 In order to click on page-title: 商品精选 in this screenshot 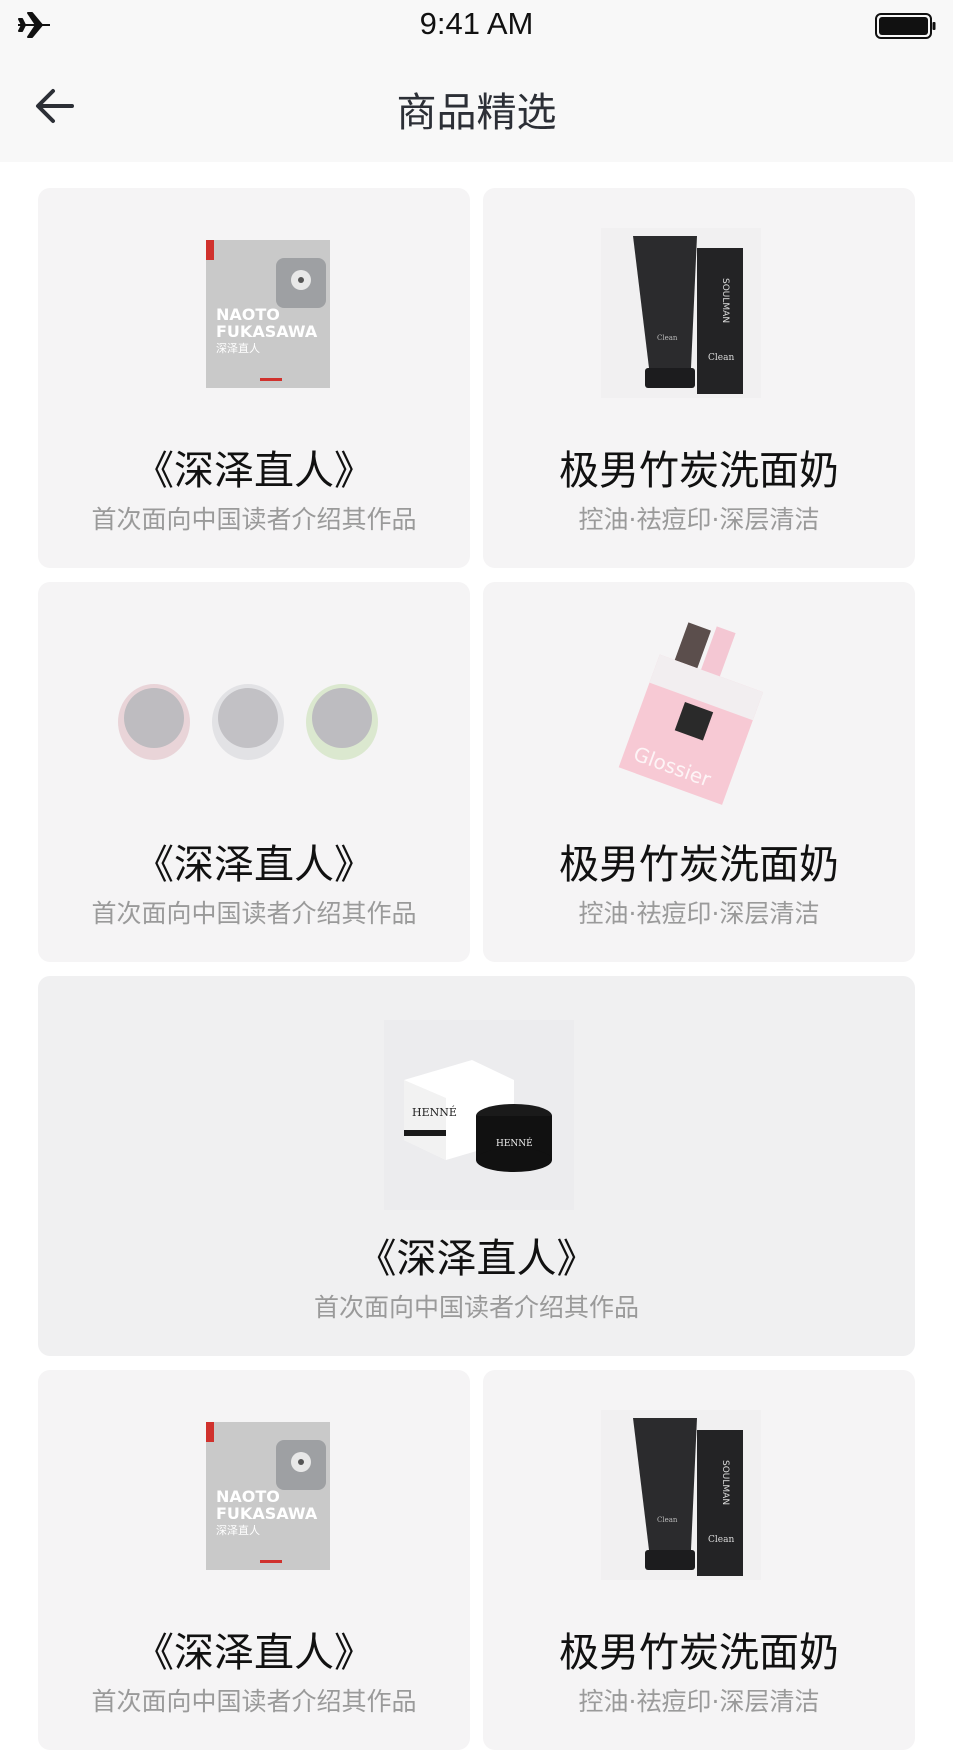, I will do `click(476, 113)`.